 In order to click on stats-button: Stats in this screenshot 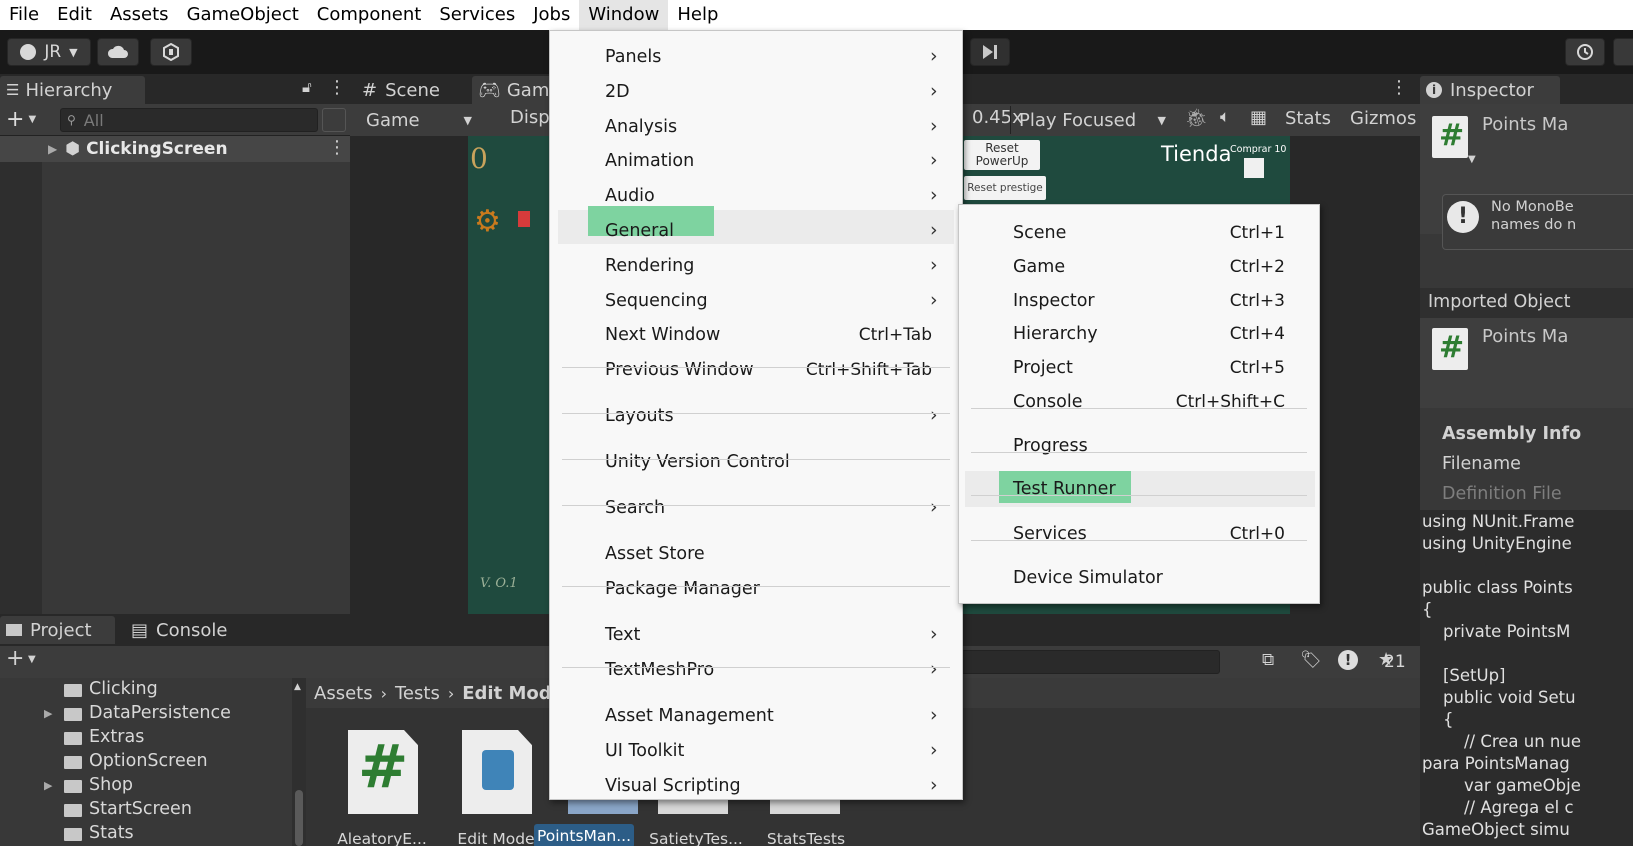, I will do `click(1308, 118)`.